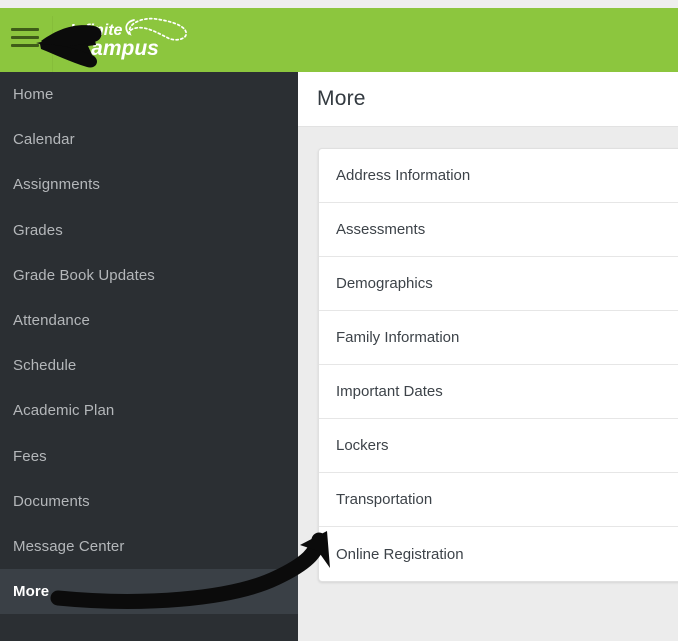 Image resolution: width=678 pixels, height=641 pixels. I want to click on list-item-demographics: Demographics, so click(498, 284).